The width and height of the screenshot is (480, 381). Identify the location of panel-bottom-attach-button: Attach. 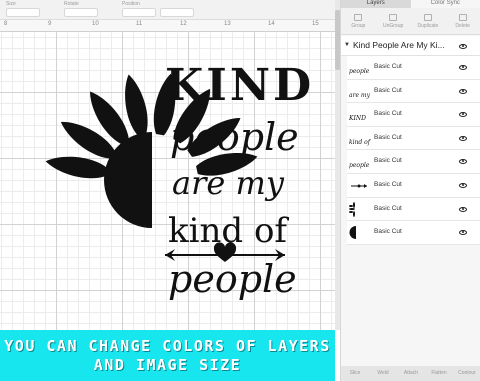
(411, 373).